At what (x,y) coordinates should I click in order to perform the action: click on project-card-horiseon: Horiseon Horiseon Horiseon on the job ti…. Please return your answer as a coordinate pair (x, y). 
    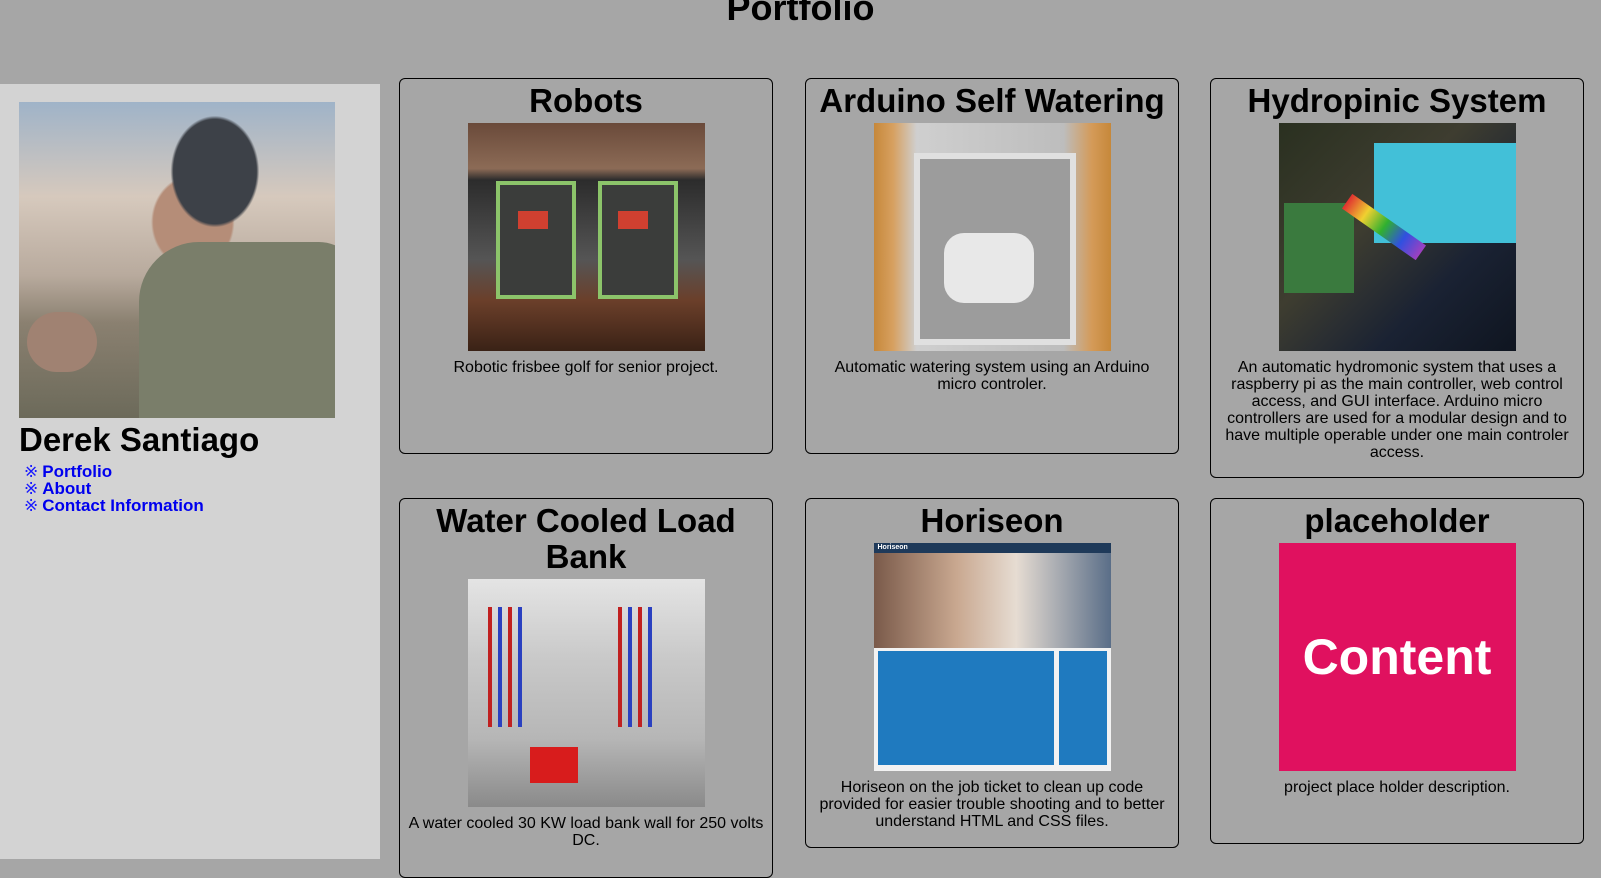
    Looking at the image, I should click on (992, 673).